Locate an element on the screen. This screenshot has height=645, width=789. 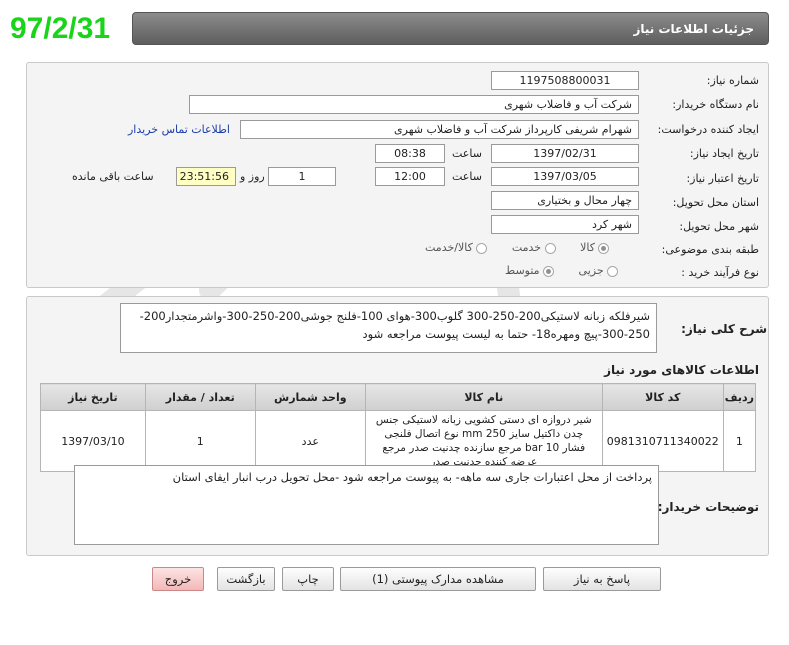
reply-button: پاسخ به نیاز is located at coordinates (602, 579).